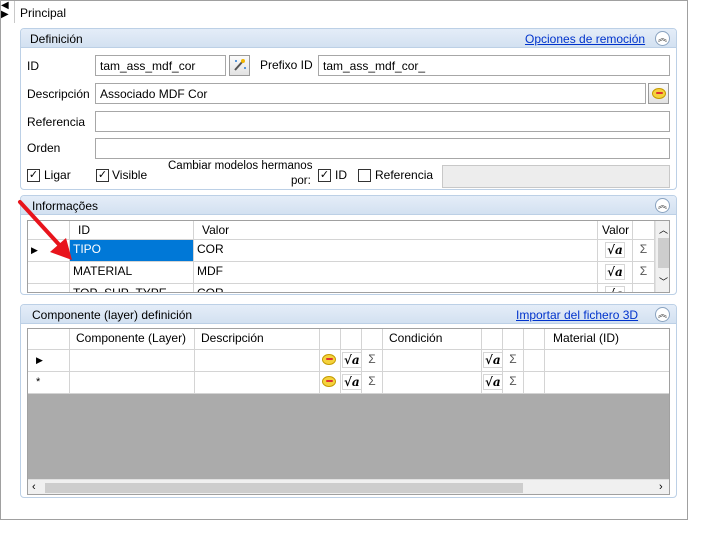 The image size is (703, 539). I want to click on referencia-disabled-field, so click(556, 176).